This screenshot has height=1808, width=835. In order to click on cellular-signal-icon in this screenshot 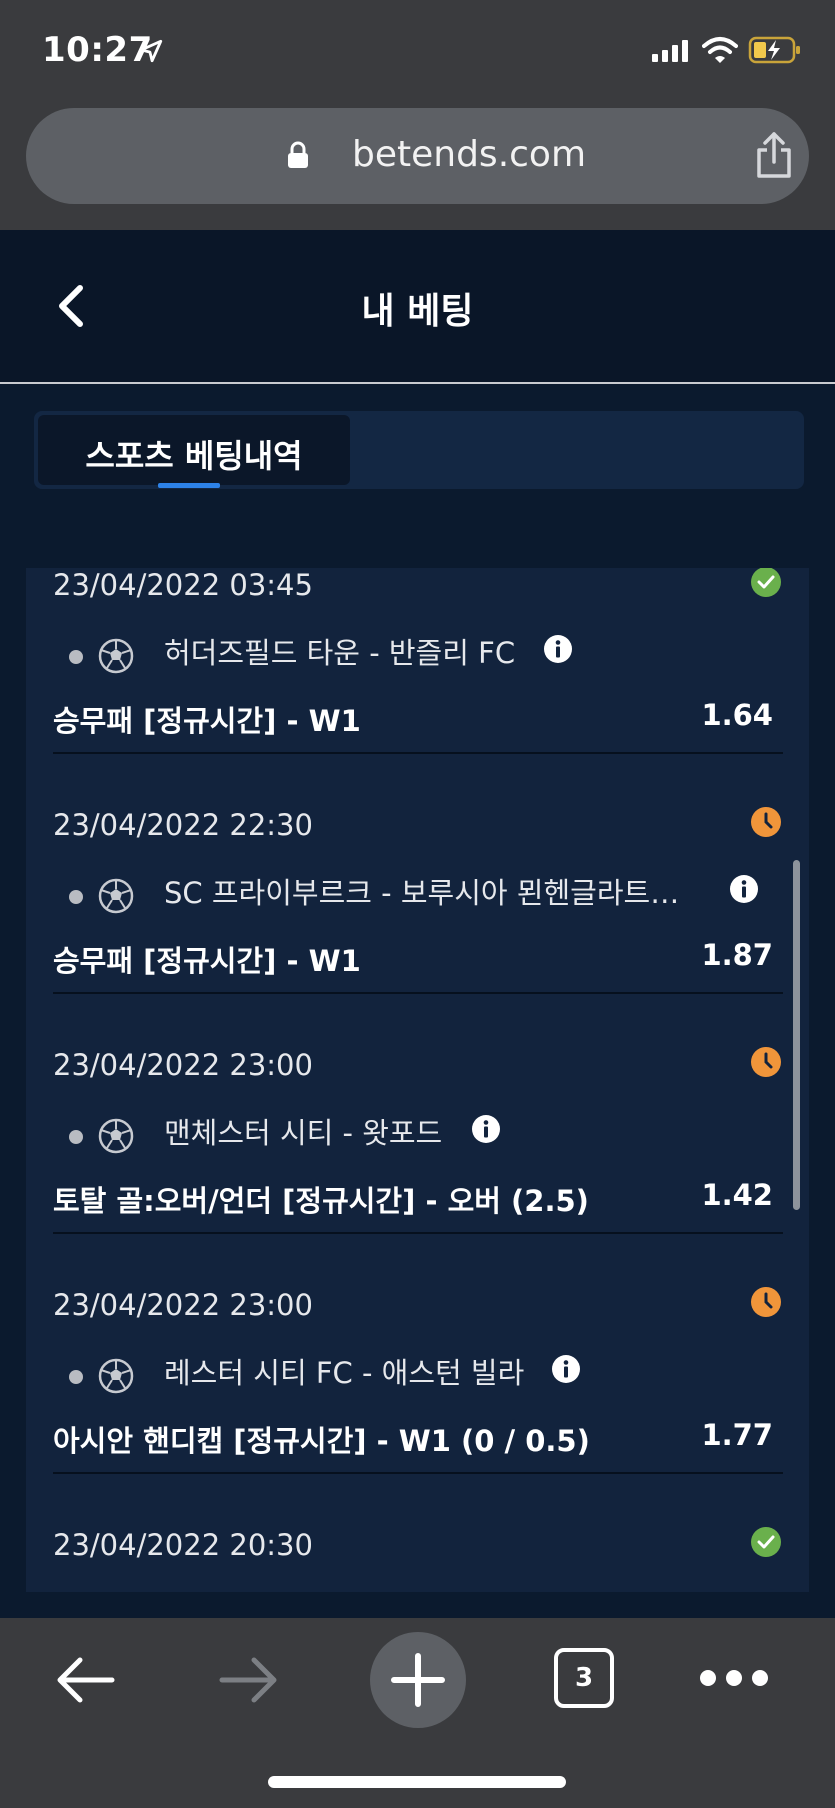, I will do `click(670, 50)`.